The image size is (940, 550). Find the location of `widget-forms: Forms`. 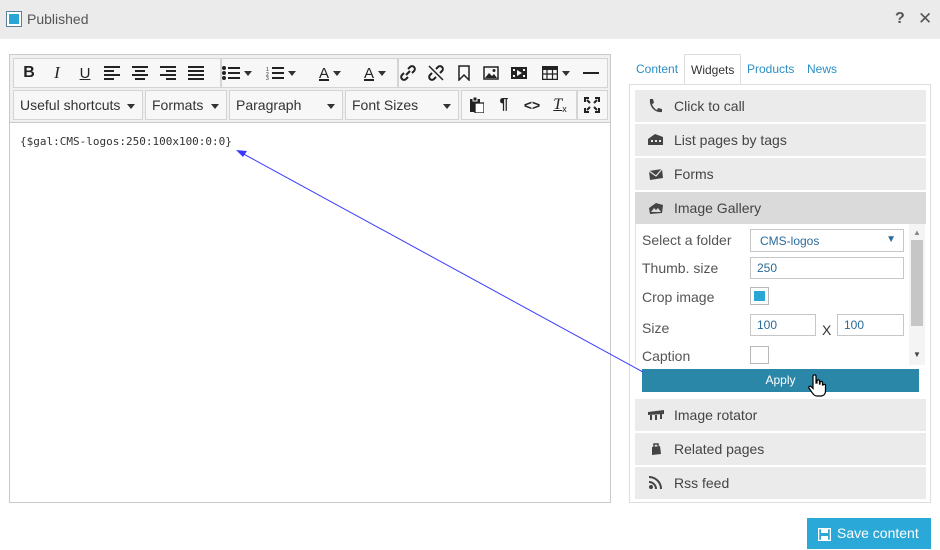

widget-forms: Forms is located at coordinates (780, 174).